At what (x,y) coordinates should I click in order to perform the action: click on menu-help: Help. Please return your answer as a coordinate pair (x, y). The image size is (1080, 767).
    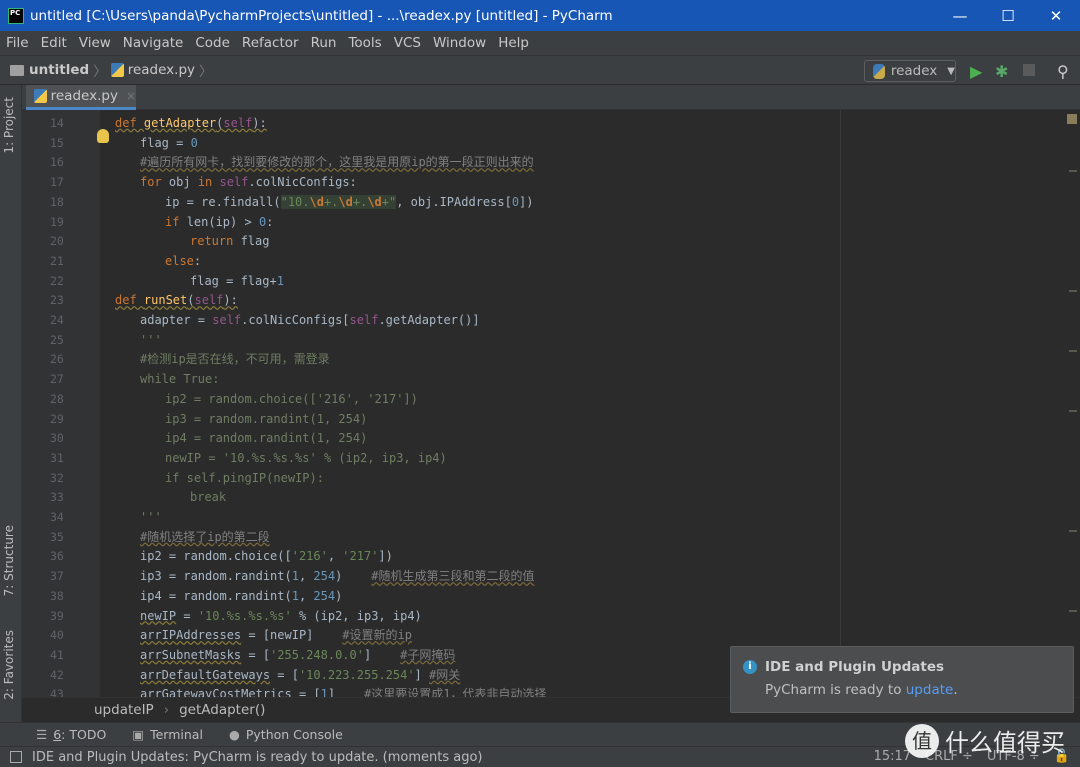
    Looking at the image, I should click on (513, 43).